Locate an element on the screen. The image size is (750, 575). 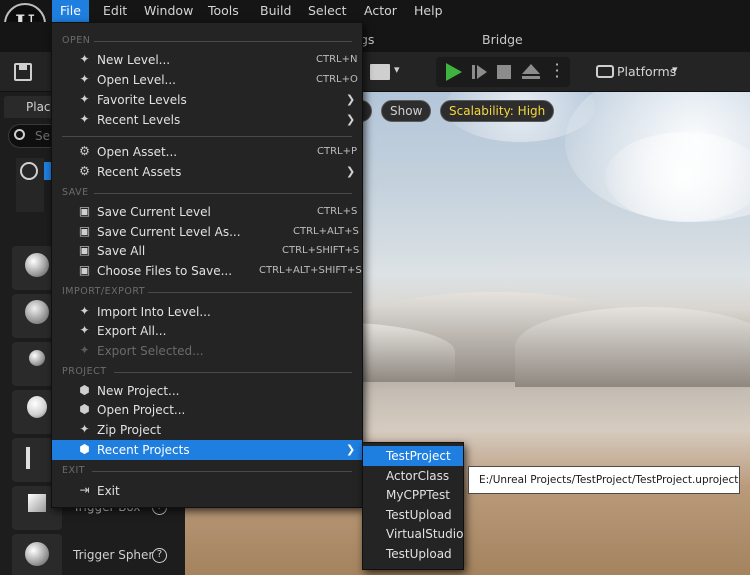
flag-icon is located at coordinates (28, 458).